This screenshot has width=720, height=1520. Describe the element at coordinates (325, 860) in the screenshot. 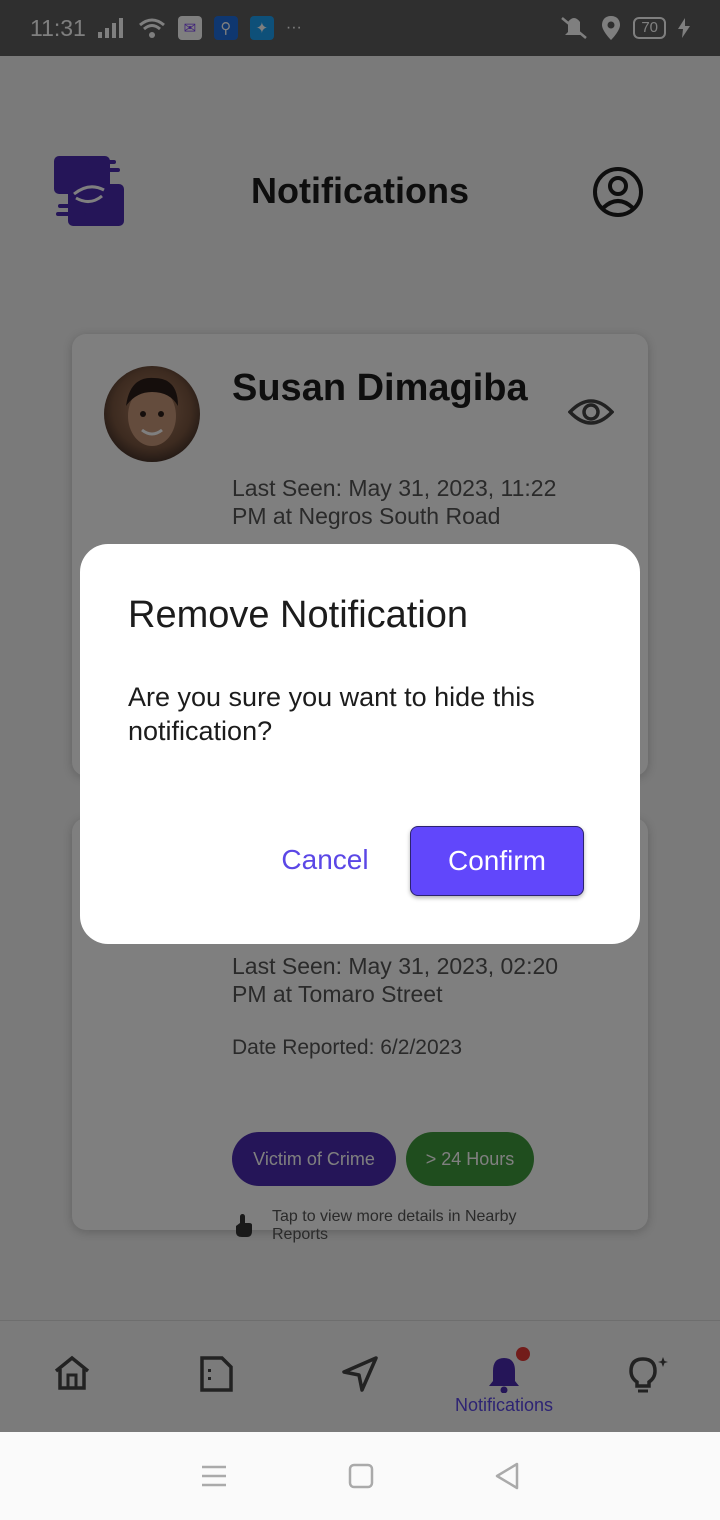

I see `cancel-button: Cancel` at that location.